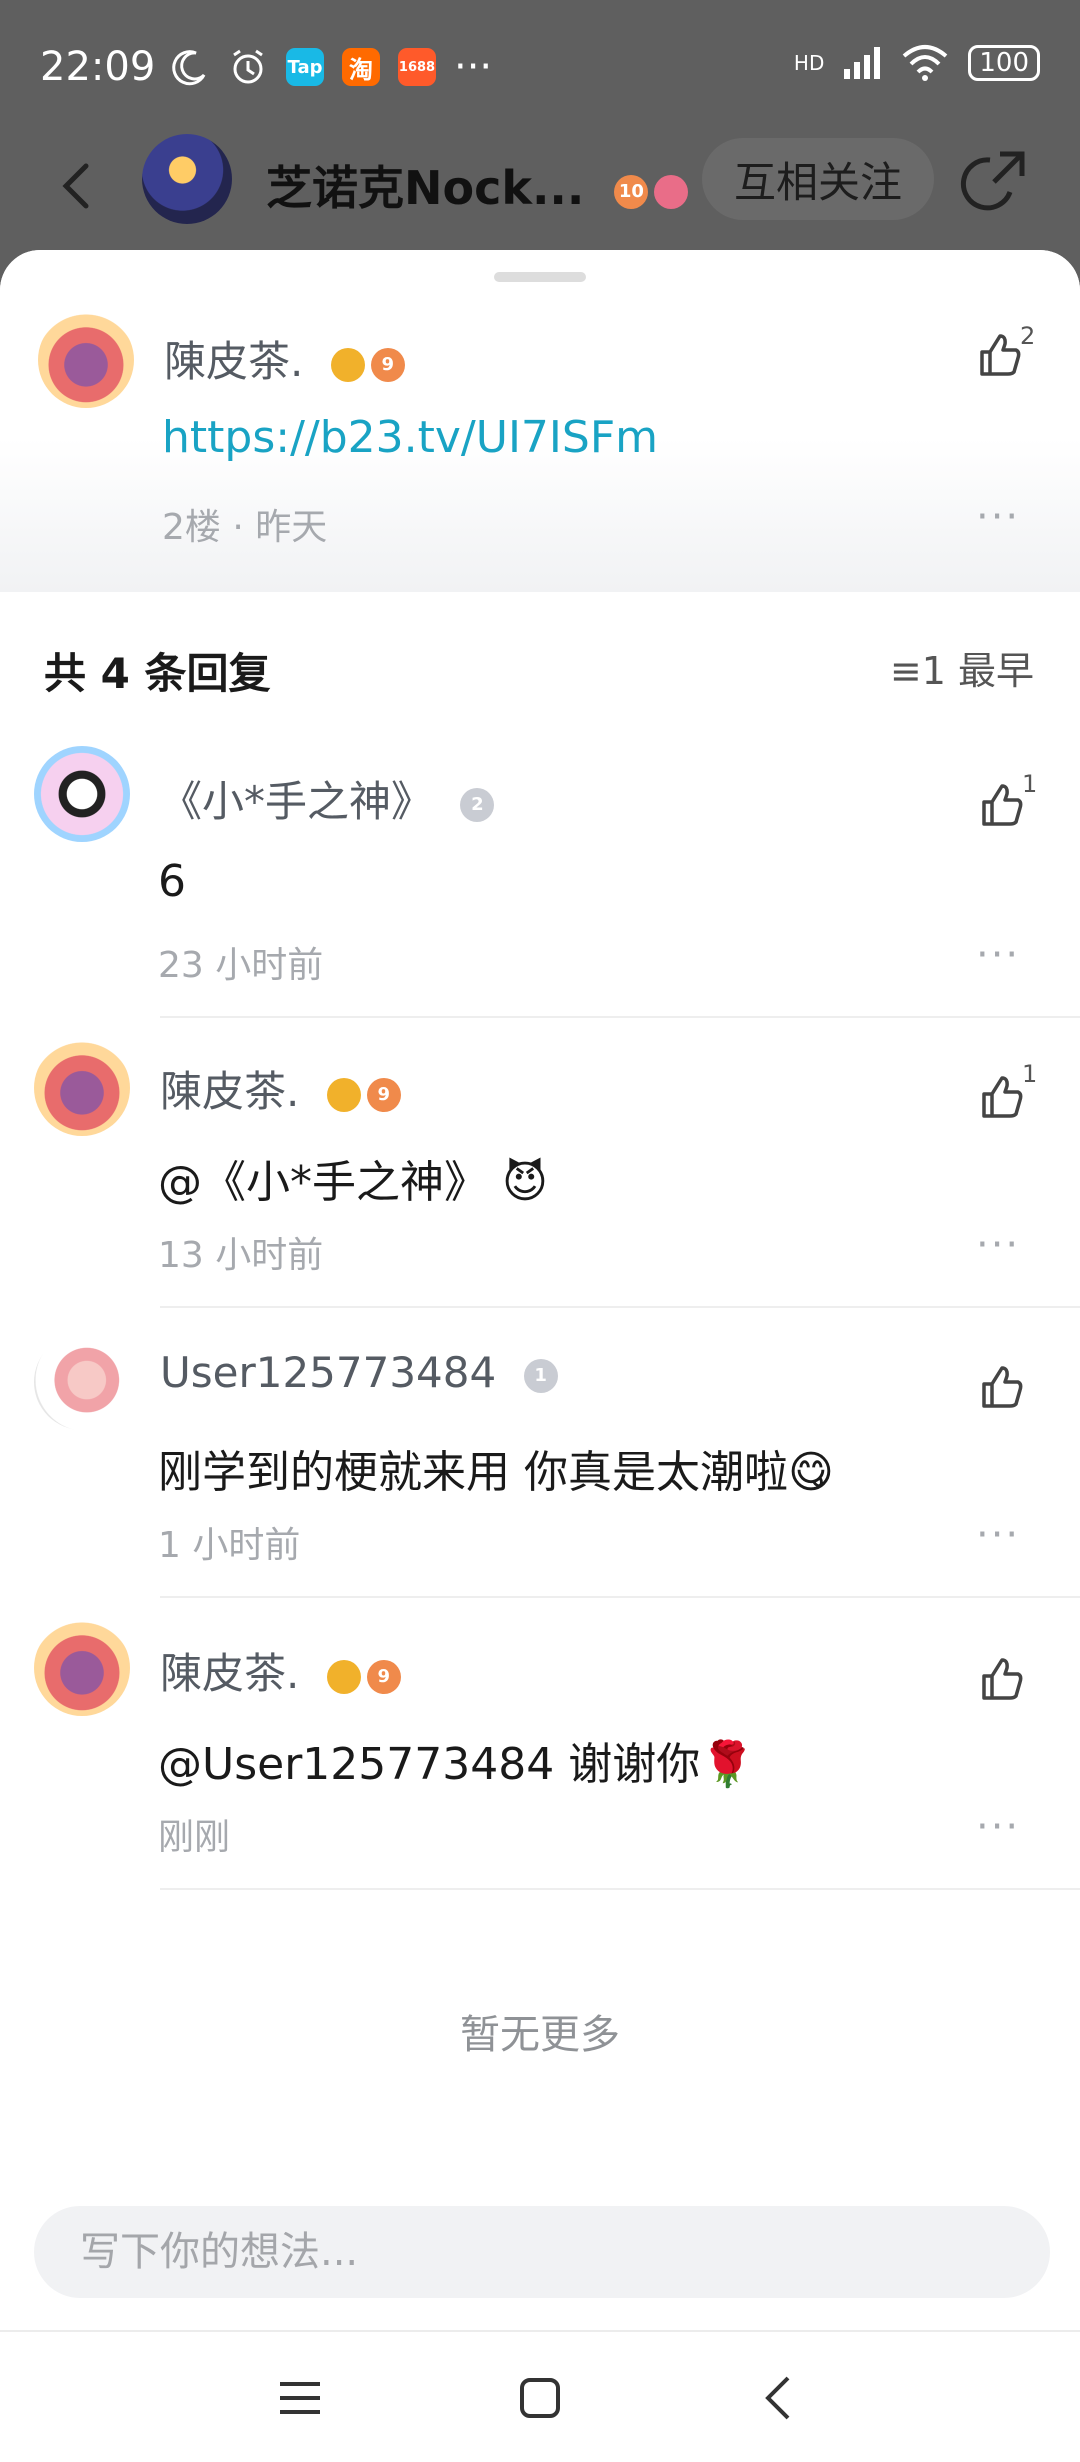  Describe the element at coordinates (631, 191) in the screenshot. I see `level-badge-icon: 10` at that location.